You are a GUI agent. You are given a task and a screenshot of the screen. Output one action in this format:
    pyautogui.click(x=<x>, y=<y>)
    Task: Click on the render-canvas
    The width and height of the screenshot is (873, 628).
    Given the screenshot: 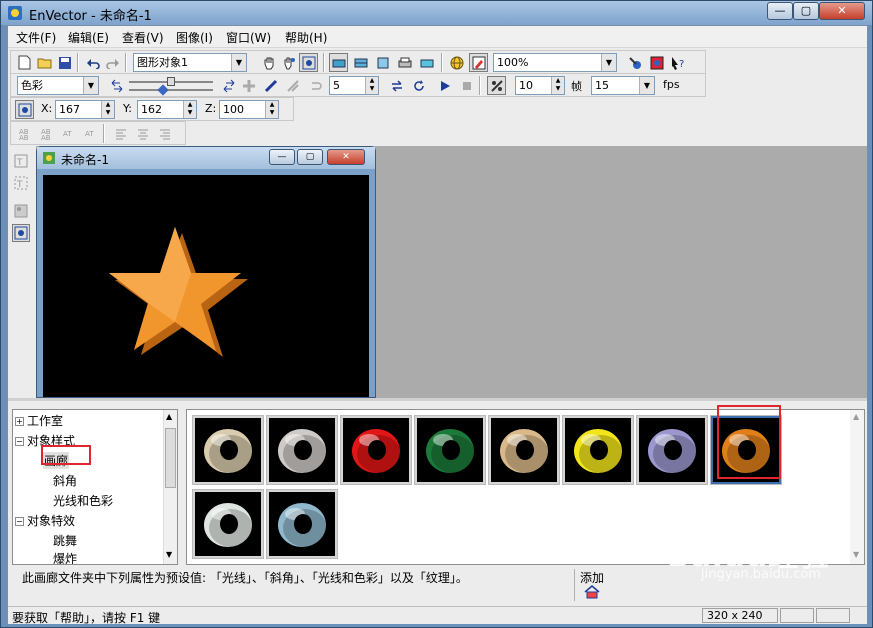 What is the action you would take?
    pyautogui.click(x=206, y=286)
    